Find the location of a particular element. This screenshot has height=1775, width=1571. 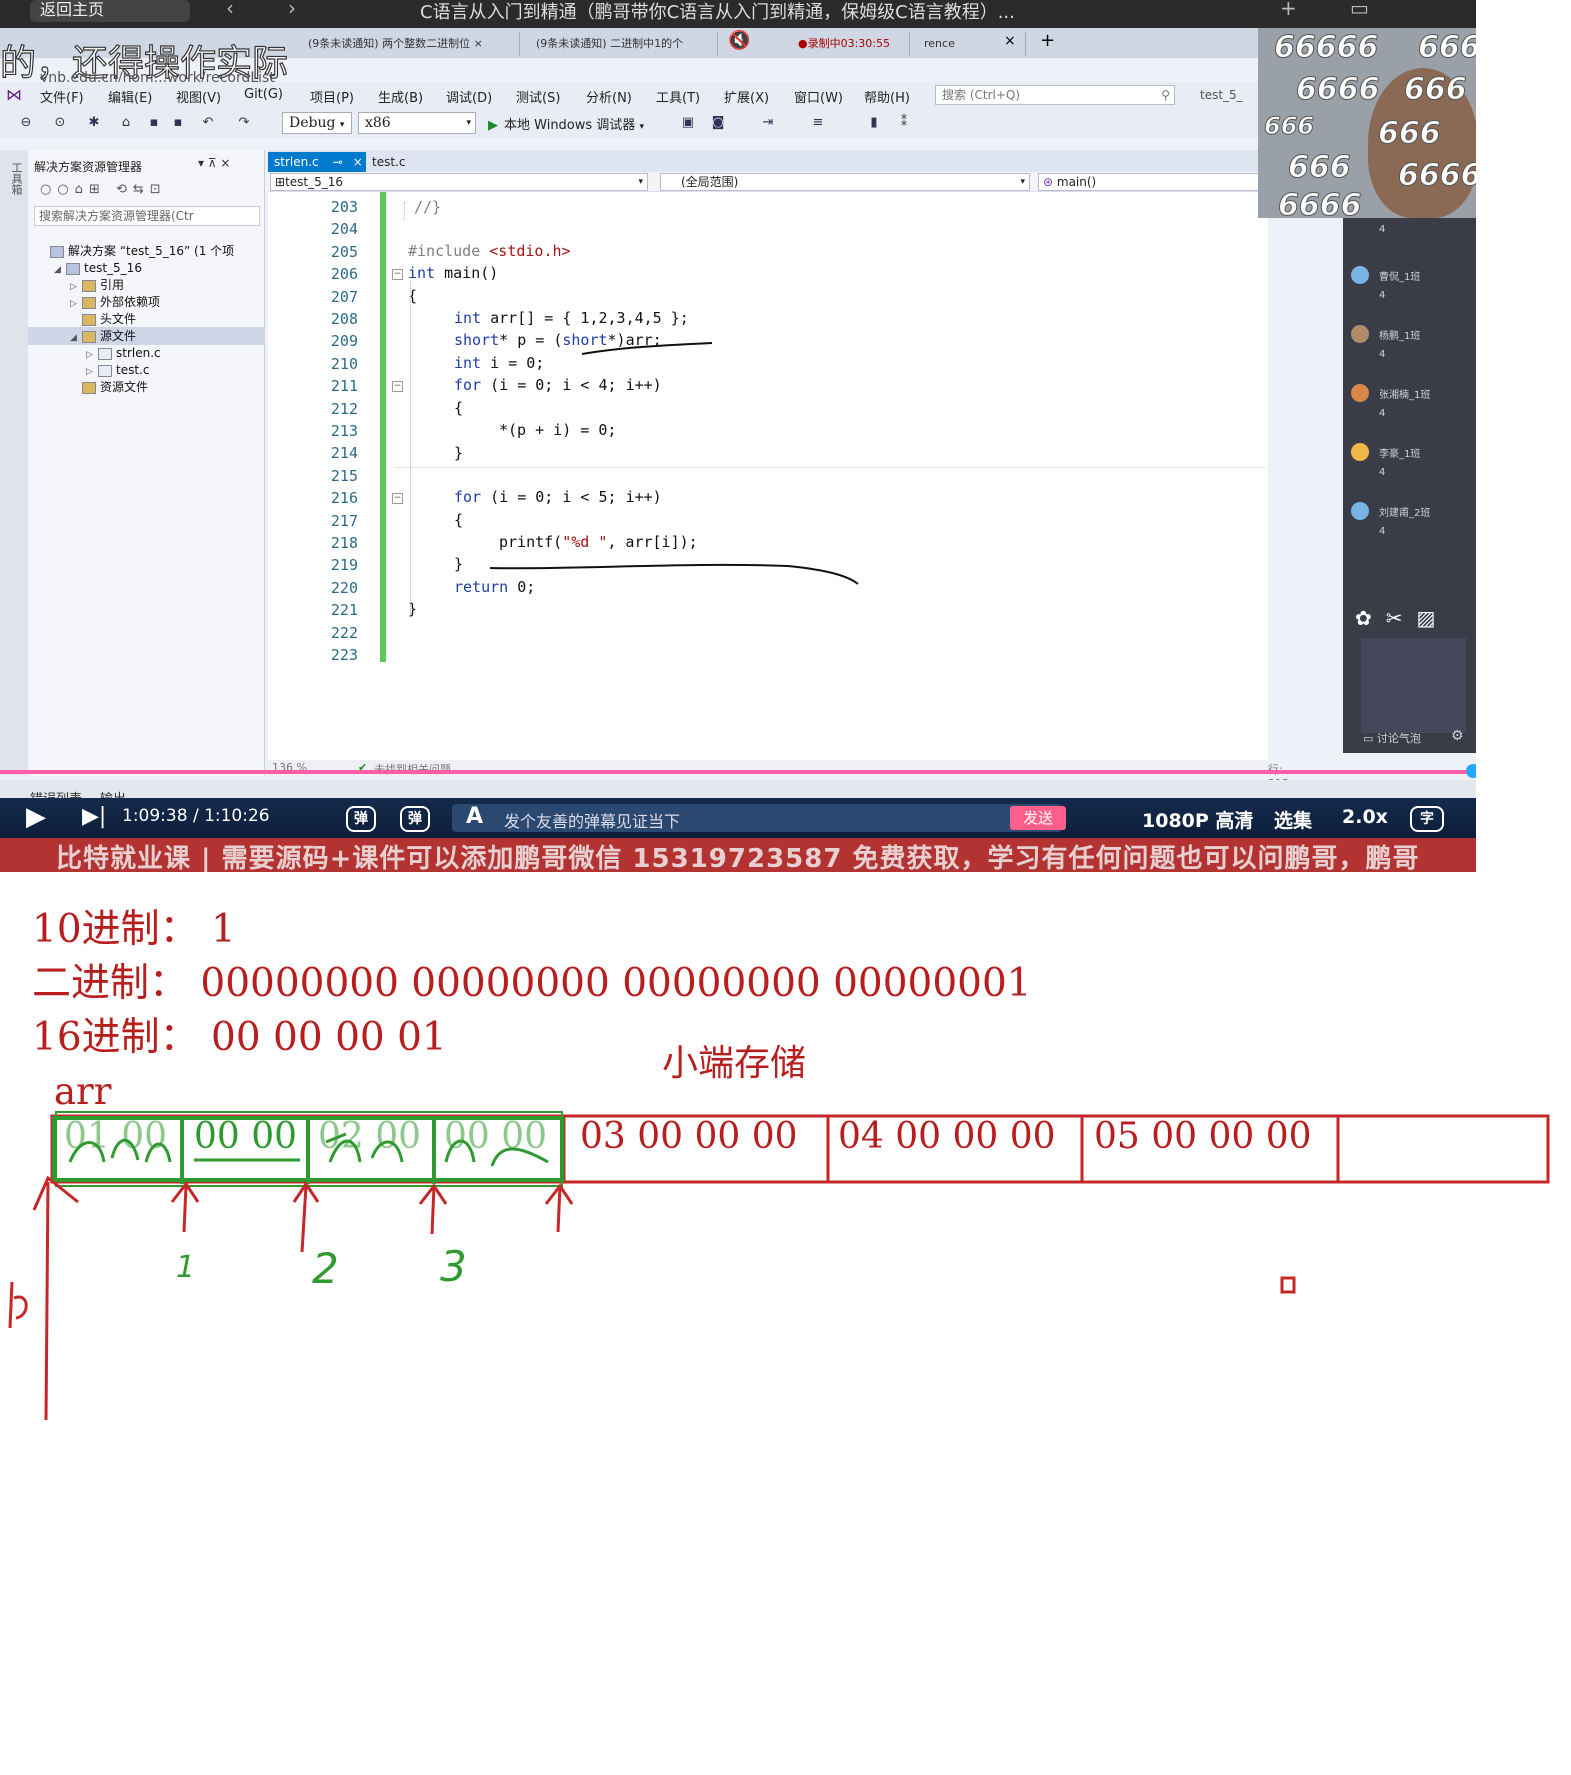

undo-icon: ↶ is located at coordinates (208, 123).